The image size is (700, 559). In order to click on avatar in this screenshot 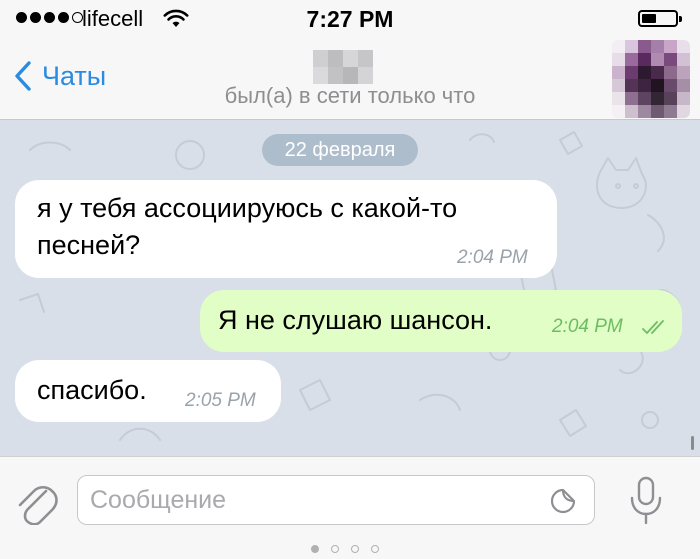, I will do `click(651, 79)`.